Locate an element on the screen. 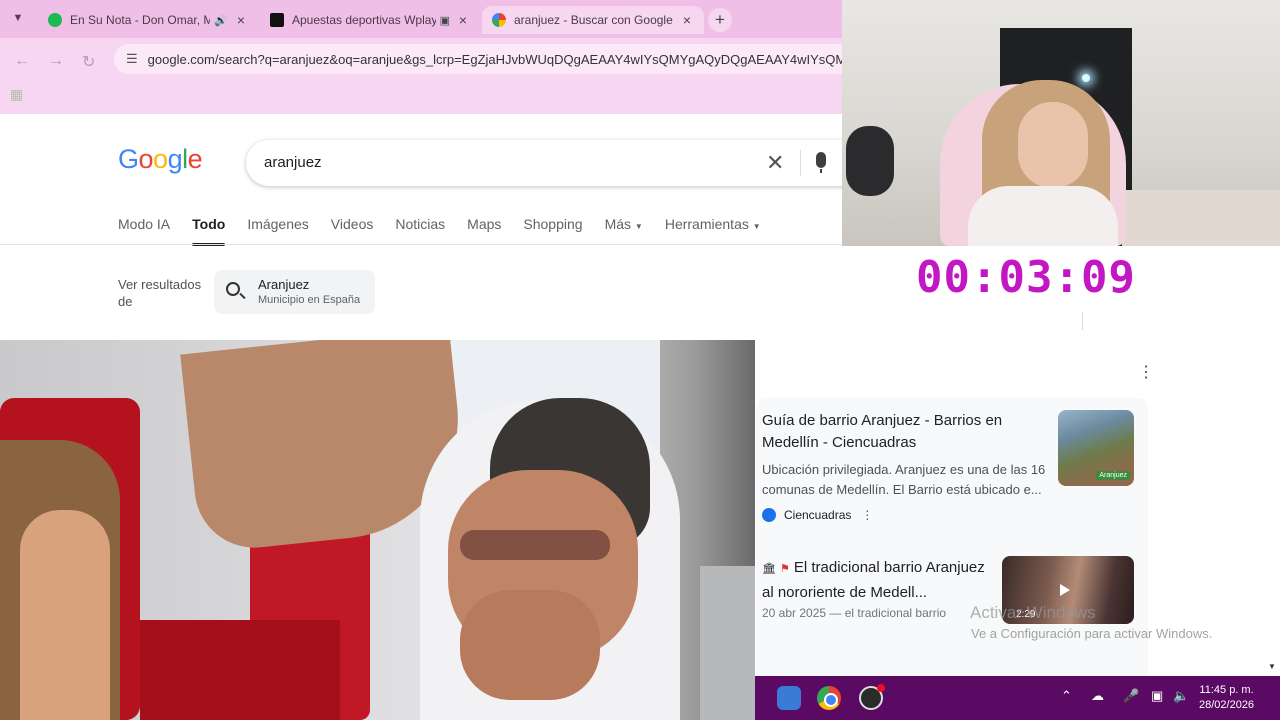 This screenshot has height=720, width=1280. google-logo: Google is located at coordinates (160, 159).